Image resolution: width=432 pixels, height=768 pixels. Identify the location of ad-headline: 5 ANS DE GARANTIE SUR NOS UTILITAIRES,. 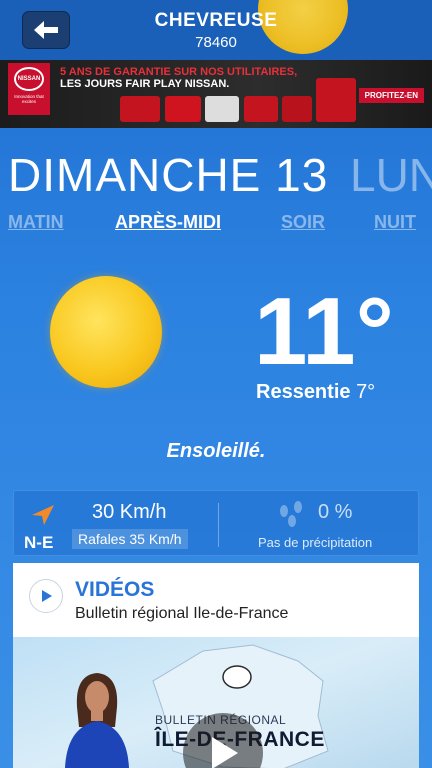
(179, 72).